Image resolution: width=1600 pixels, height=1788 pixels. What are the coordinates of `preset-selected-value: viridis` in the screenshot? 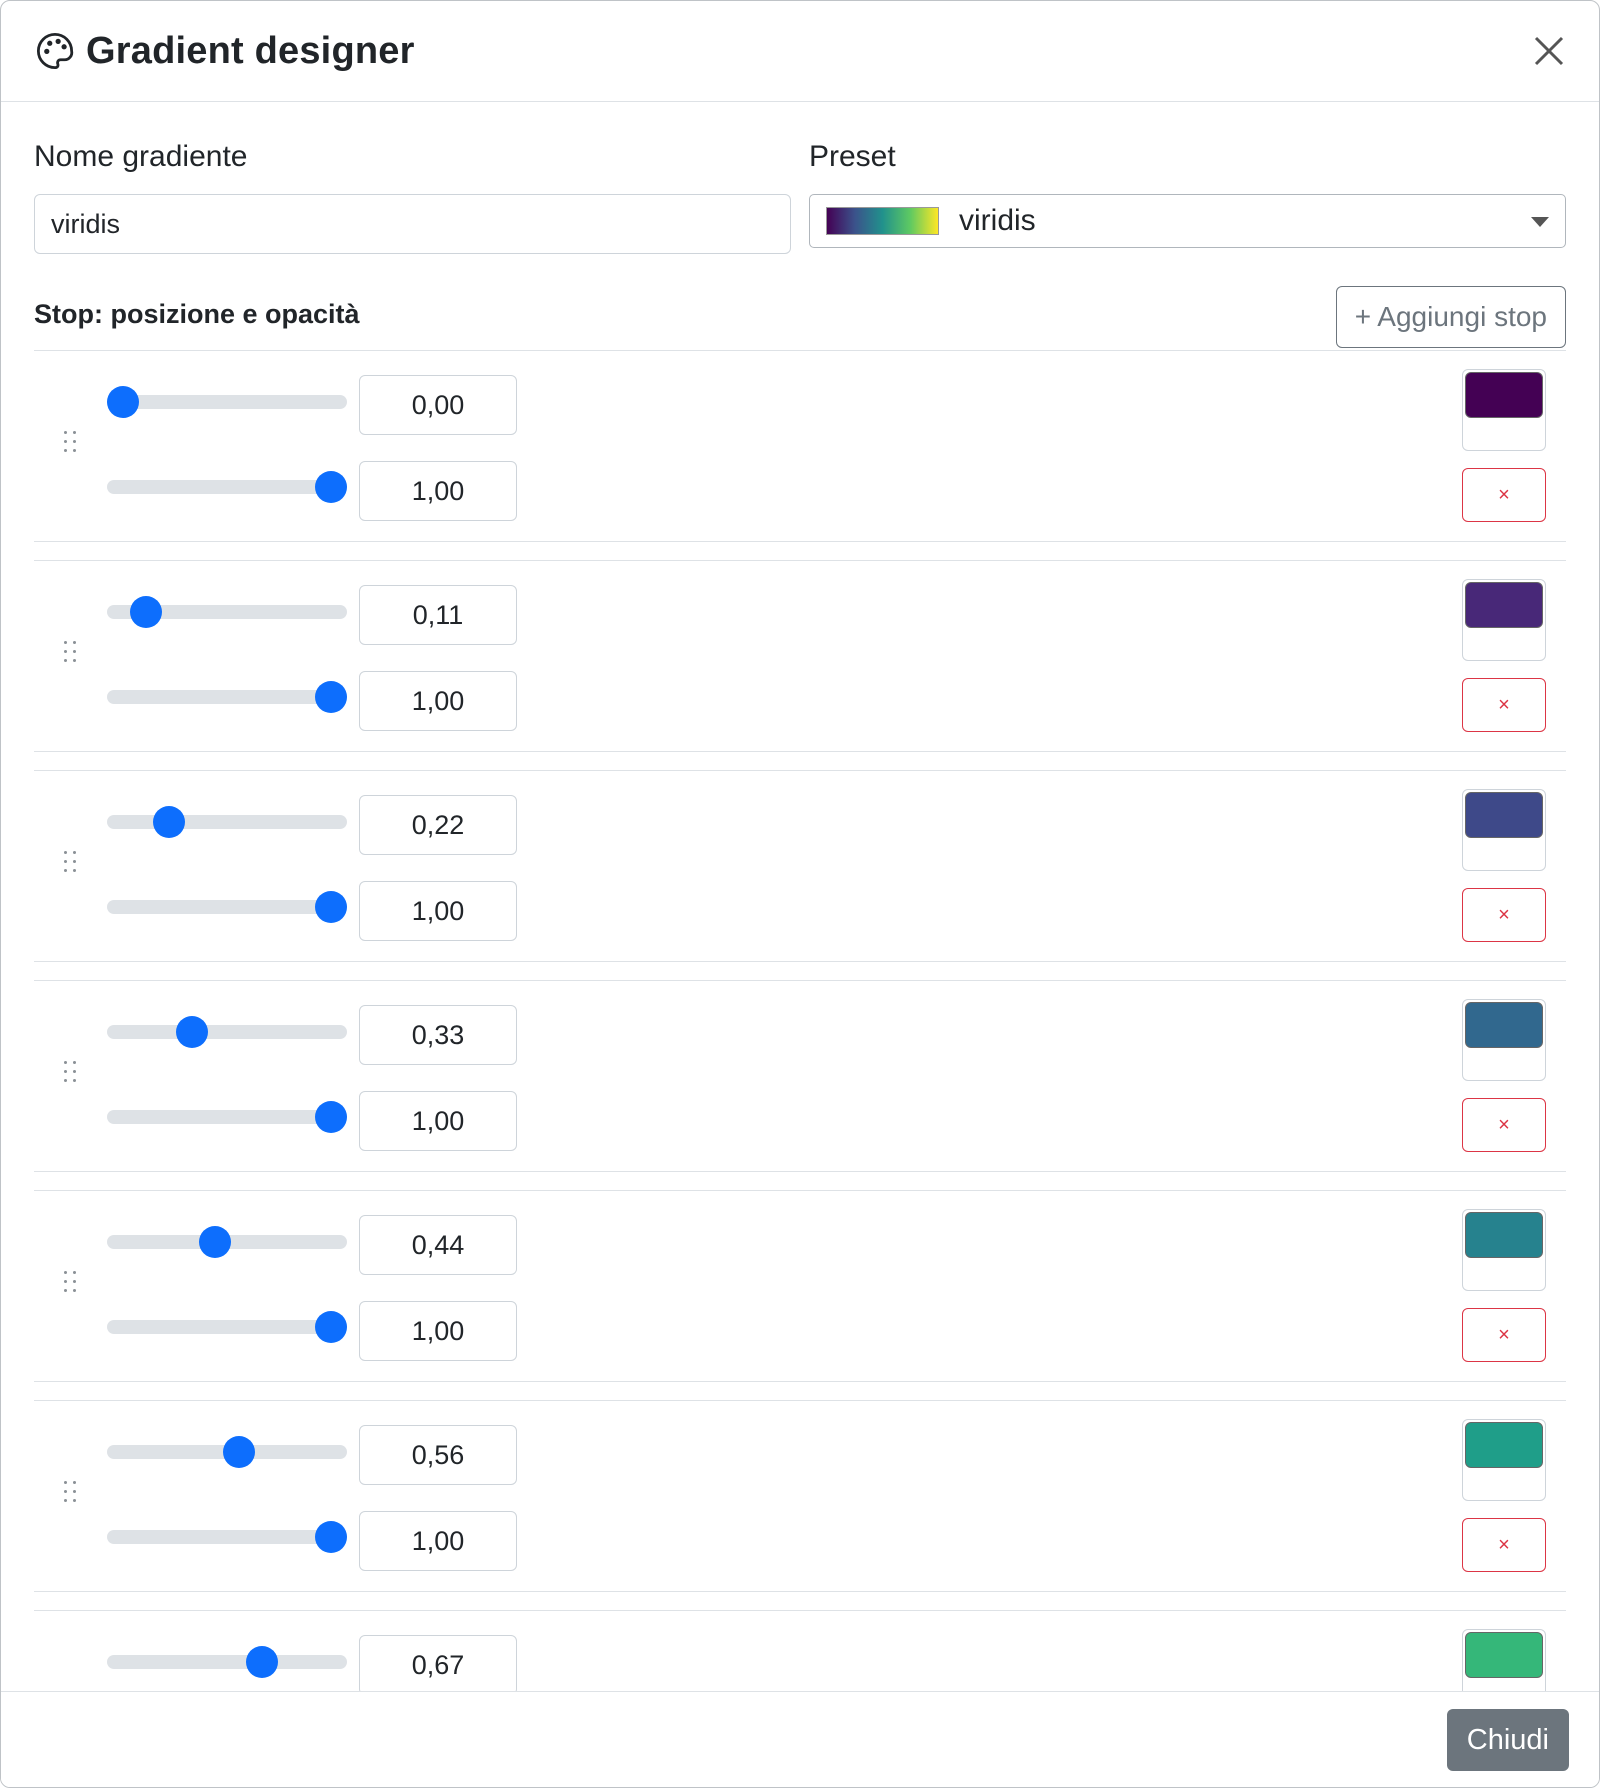 It's located at (997, 220).